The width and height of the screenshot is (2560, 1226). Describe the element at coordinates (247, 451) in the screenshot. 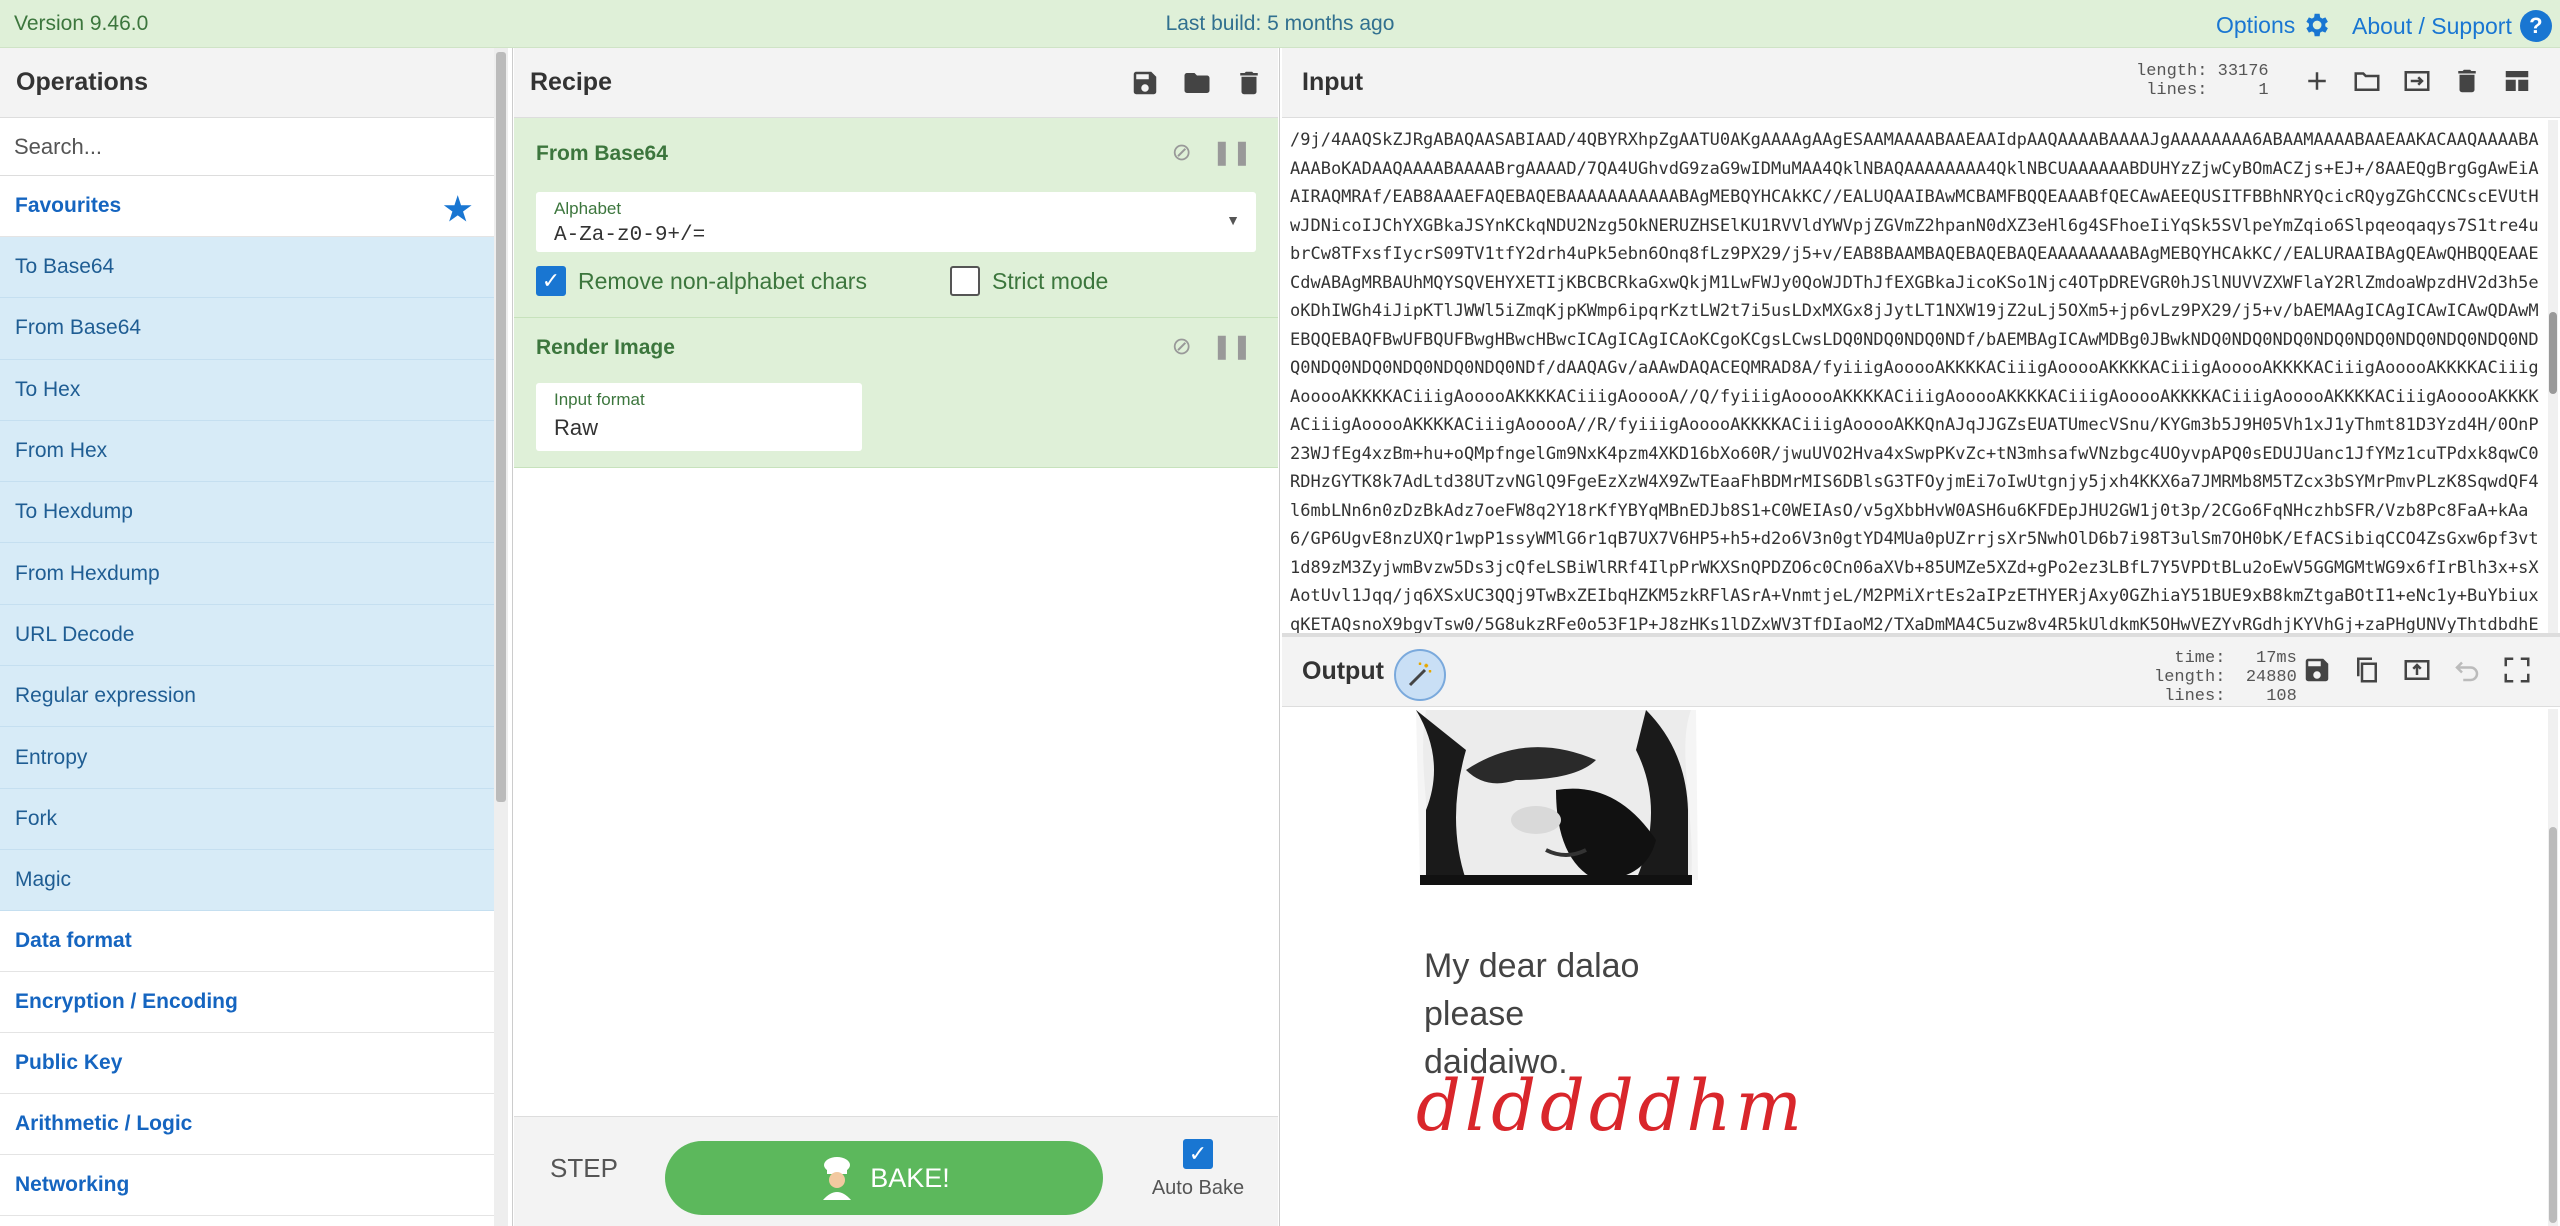

I see `op-from-hex: From Hex` at that location.